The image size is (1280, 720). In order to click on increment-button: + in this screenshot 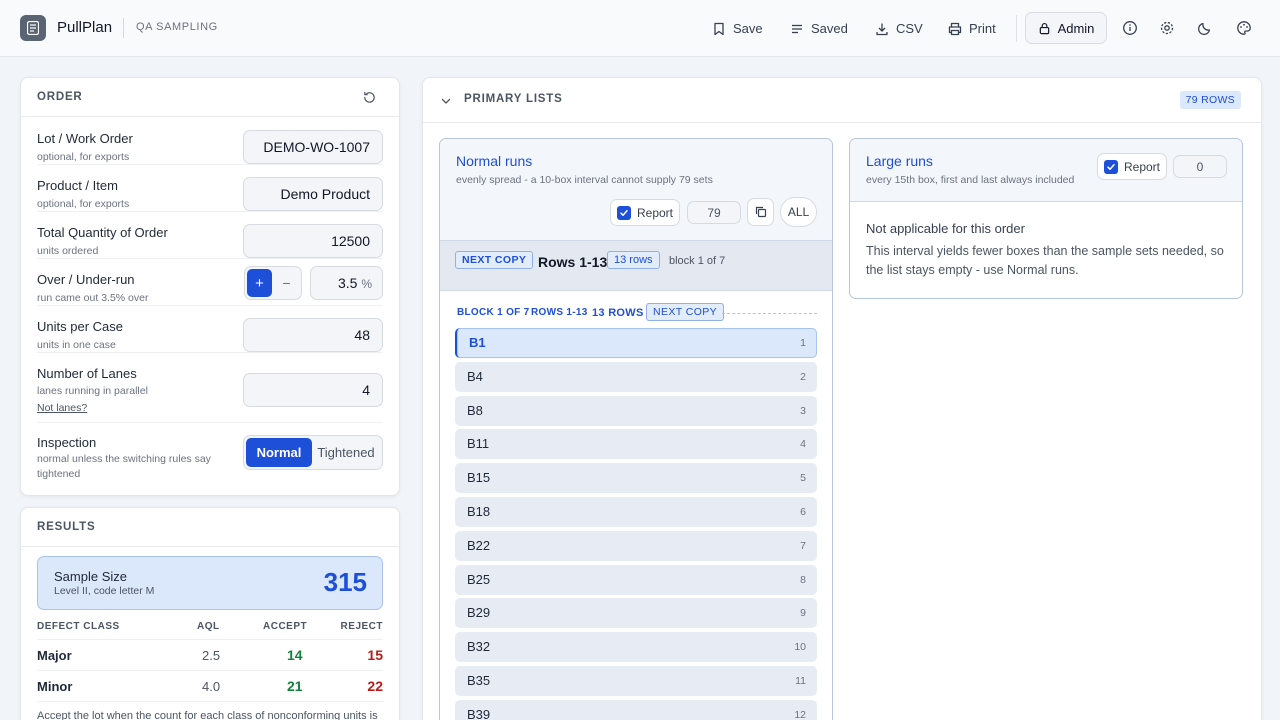, I will do `click(259, 283)`.